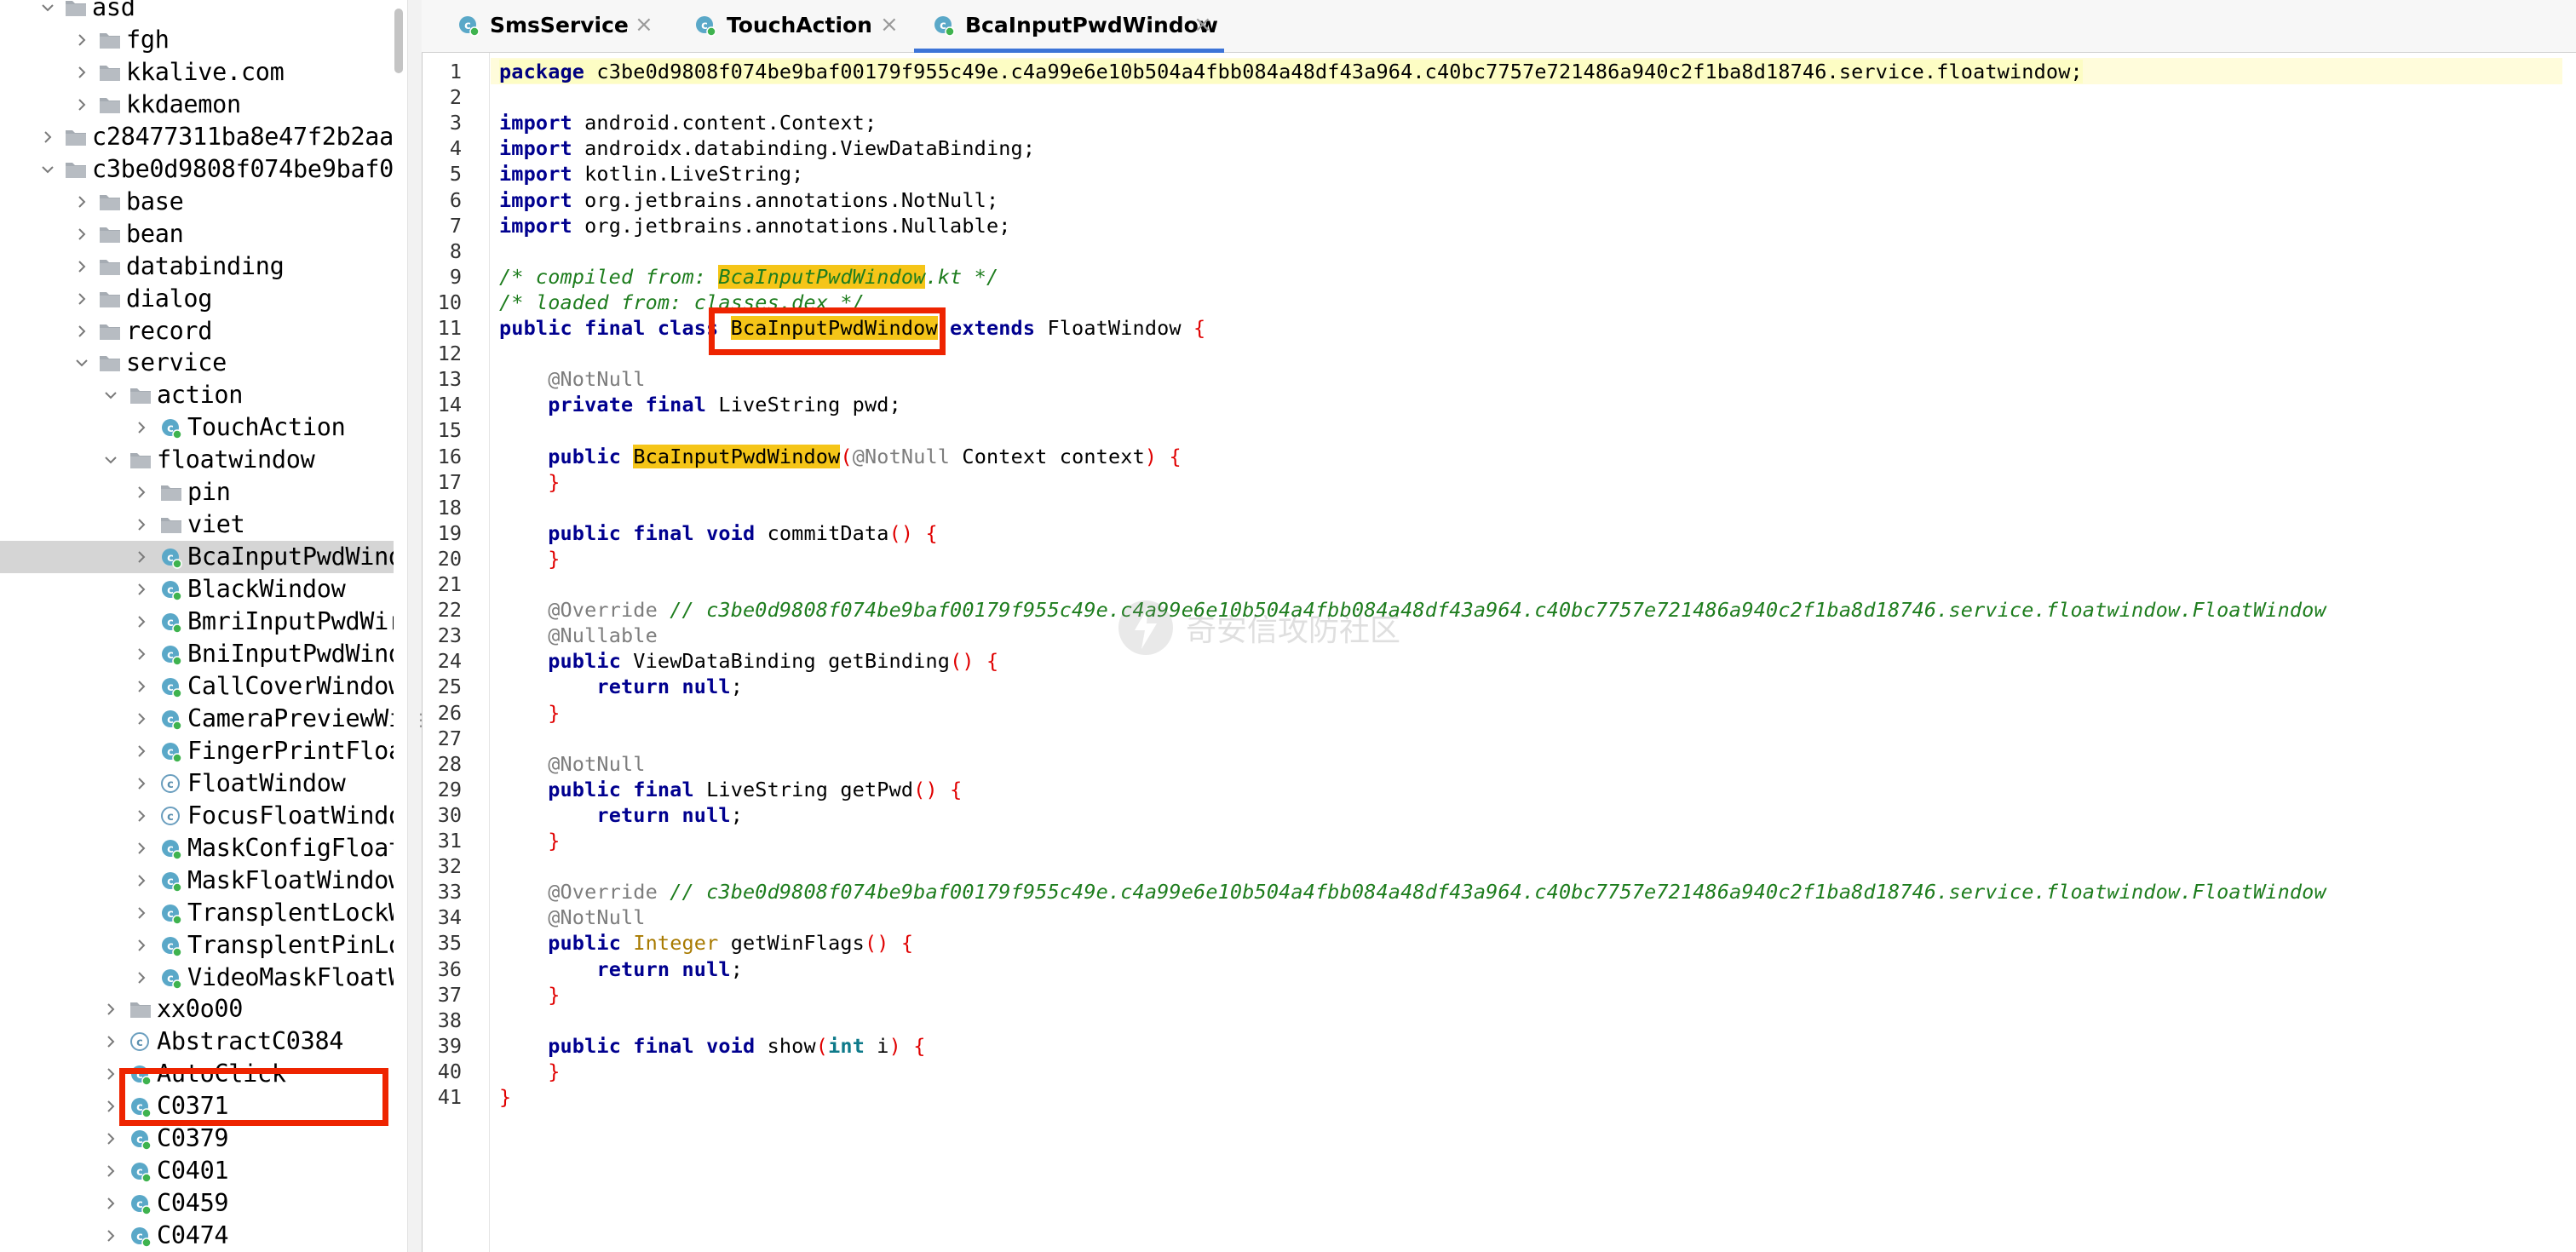  I want to click on tree-folder-row: service, so click(197, 363).